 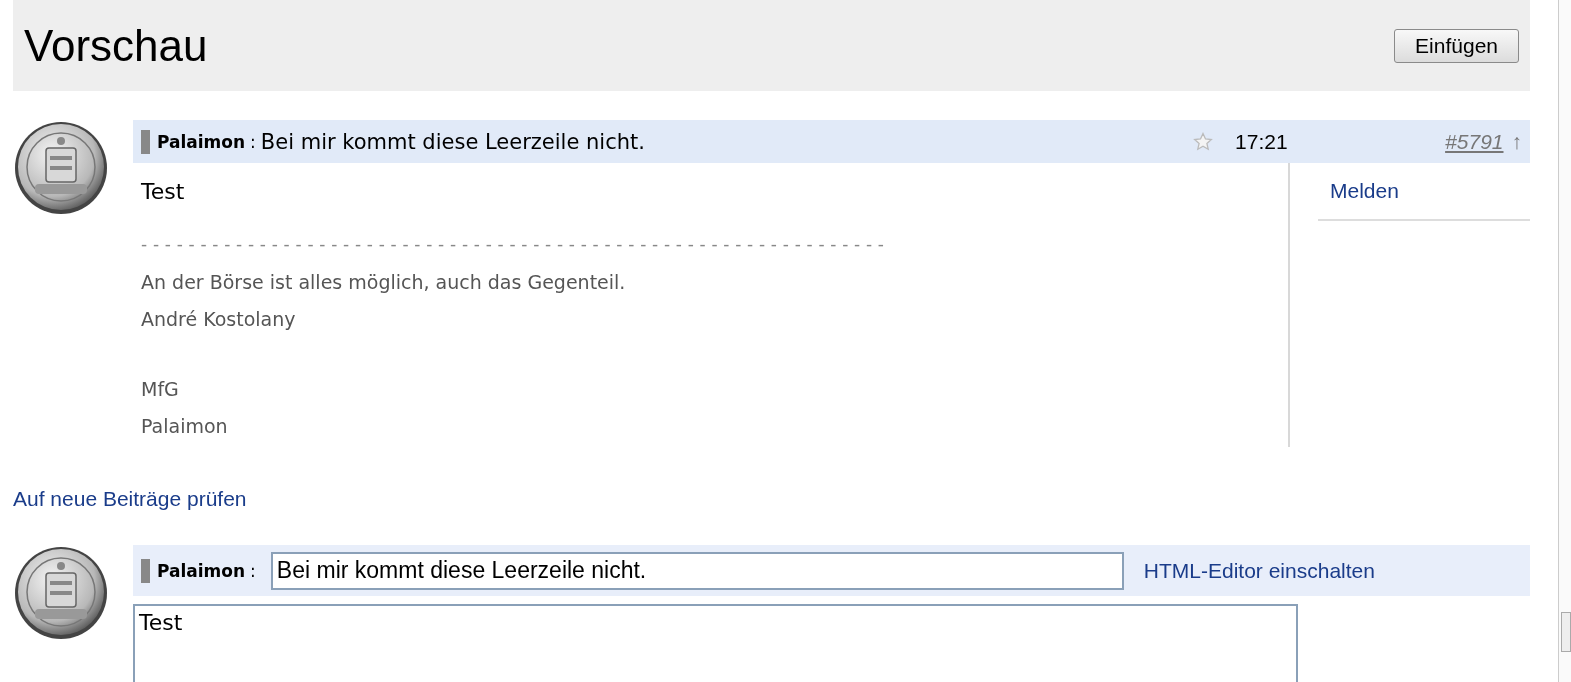 I want to click on post-subject: Bei mir kommt diese Leerzeile nicht., so click(x=453, y=141).